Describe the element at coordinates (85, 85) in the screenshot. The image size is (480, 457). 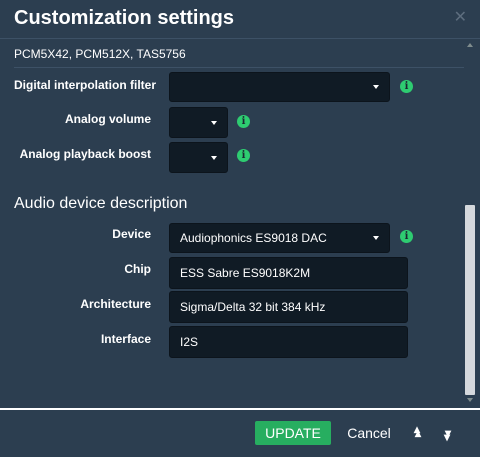
I see `interpolation-label: Digital interpolation filter` at that location.